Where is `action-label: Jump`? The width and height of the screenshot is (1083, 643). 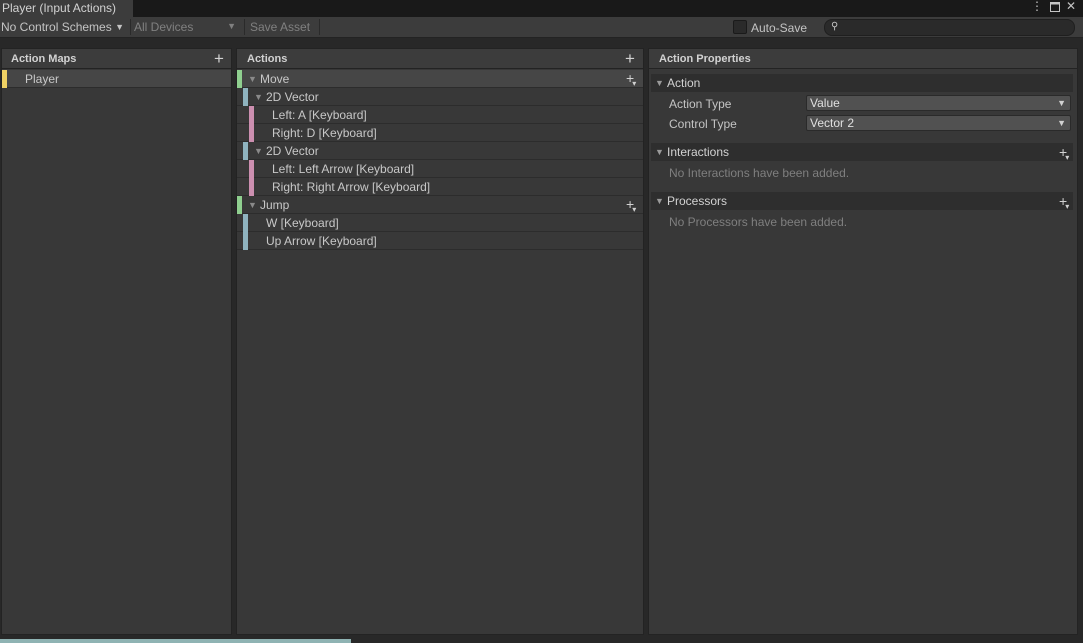 action-label: Jump is located at coordinates (275, 205).